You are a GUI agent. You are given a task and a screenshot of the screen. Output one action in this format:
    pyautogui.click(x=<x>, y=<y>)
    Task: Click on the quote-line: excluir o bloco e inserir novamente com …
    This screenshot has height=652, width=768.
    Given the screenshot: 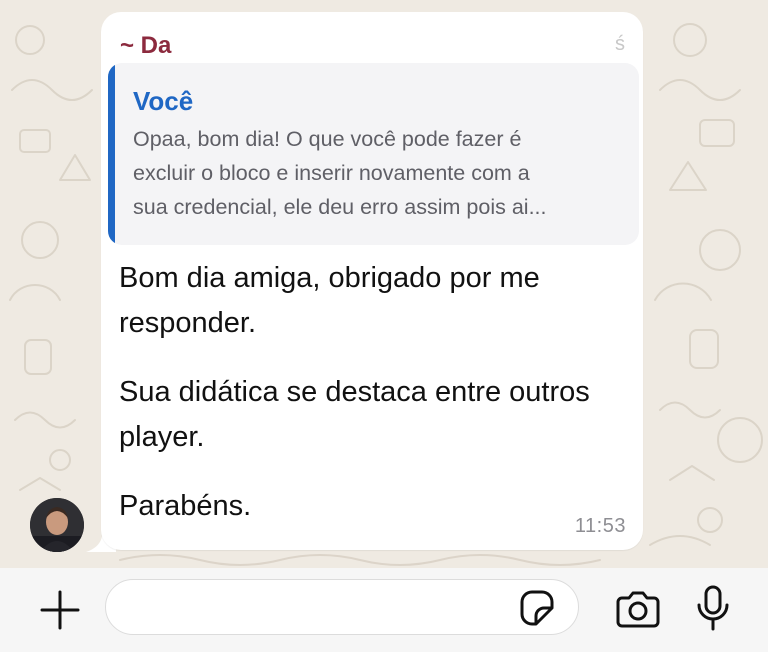 What is the action you would take?
    pyautogui.click(x=331, y=173)
    